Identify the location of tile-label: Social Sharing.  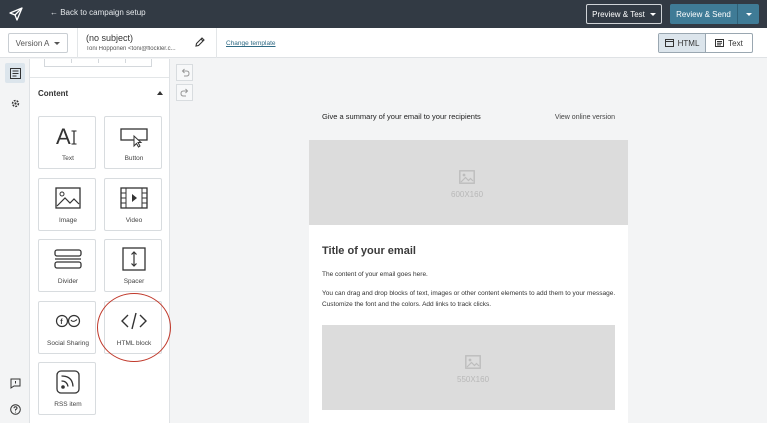
(68, 343).